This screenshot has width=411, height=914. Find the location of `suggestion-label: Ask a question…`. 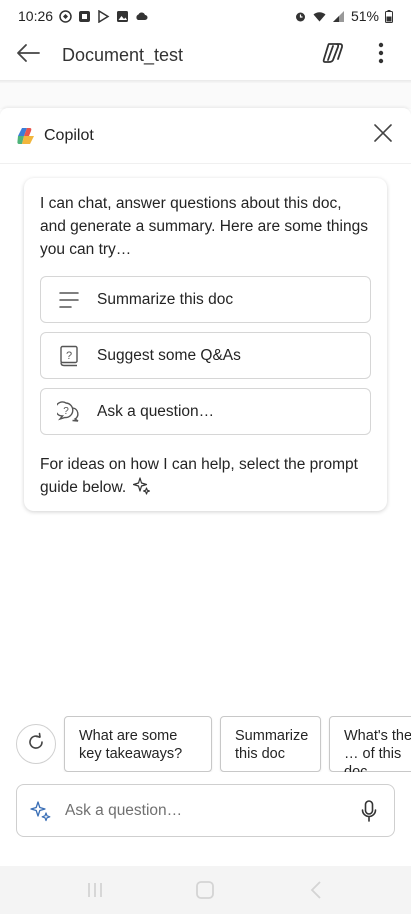

suggestion-label: Ask a question… is located at coordinates (156, 411).